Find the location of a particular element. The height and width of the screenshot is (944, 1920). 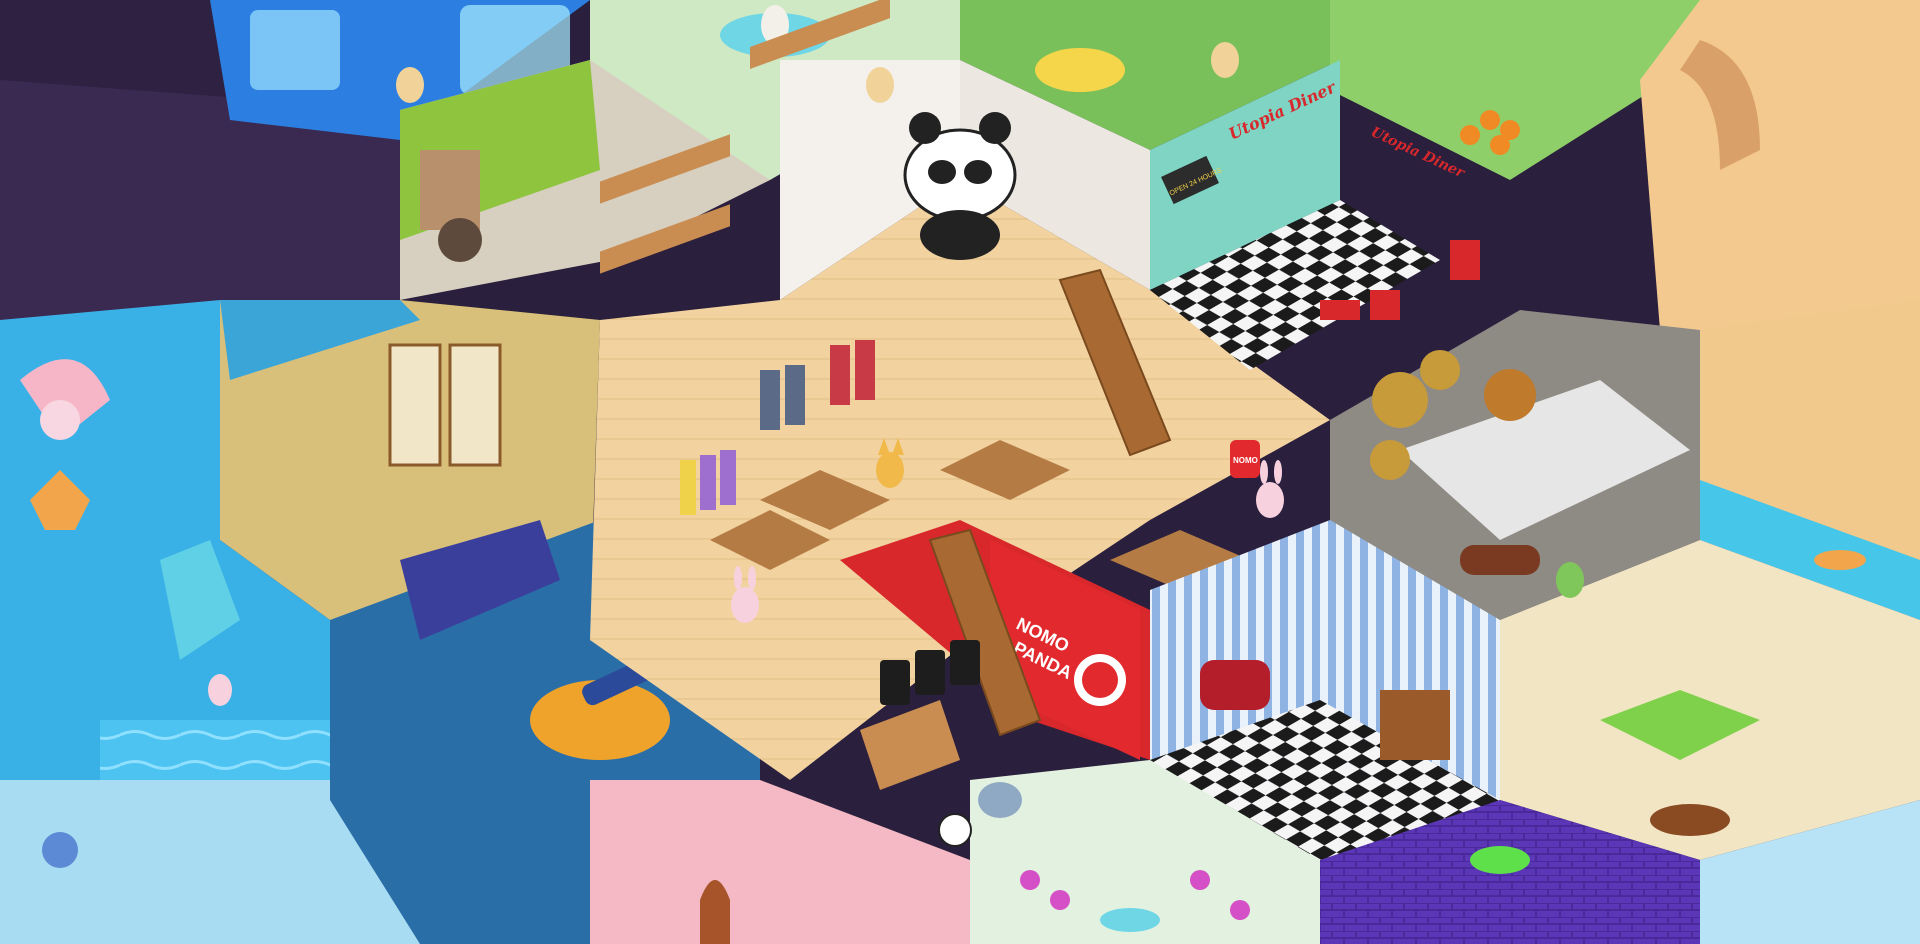

avatar-rabbit-pink is located at coordinates (1270, 489).